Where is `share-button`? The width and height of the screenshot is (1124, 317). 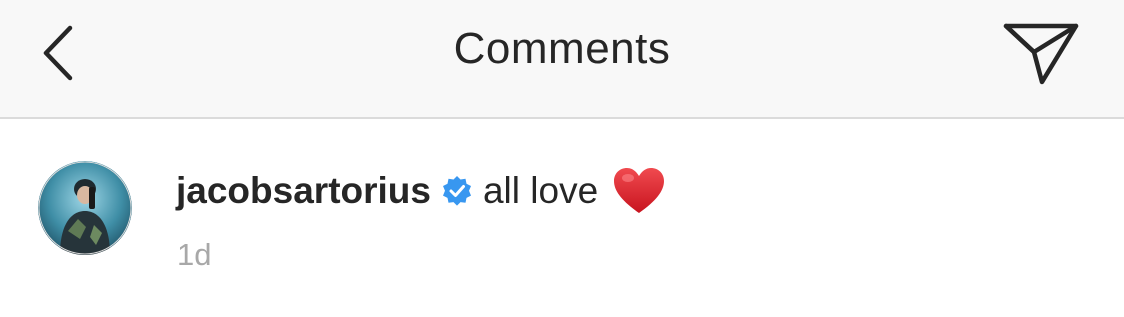 share-button is located at coordinates (1042, 53).